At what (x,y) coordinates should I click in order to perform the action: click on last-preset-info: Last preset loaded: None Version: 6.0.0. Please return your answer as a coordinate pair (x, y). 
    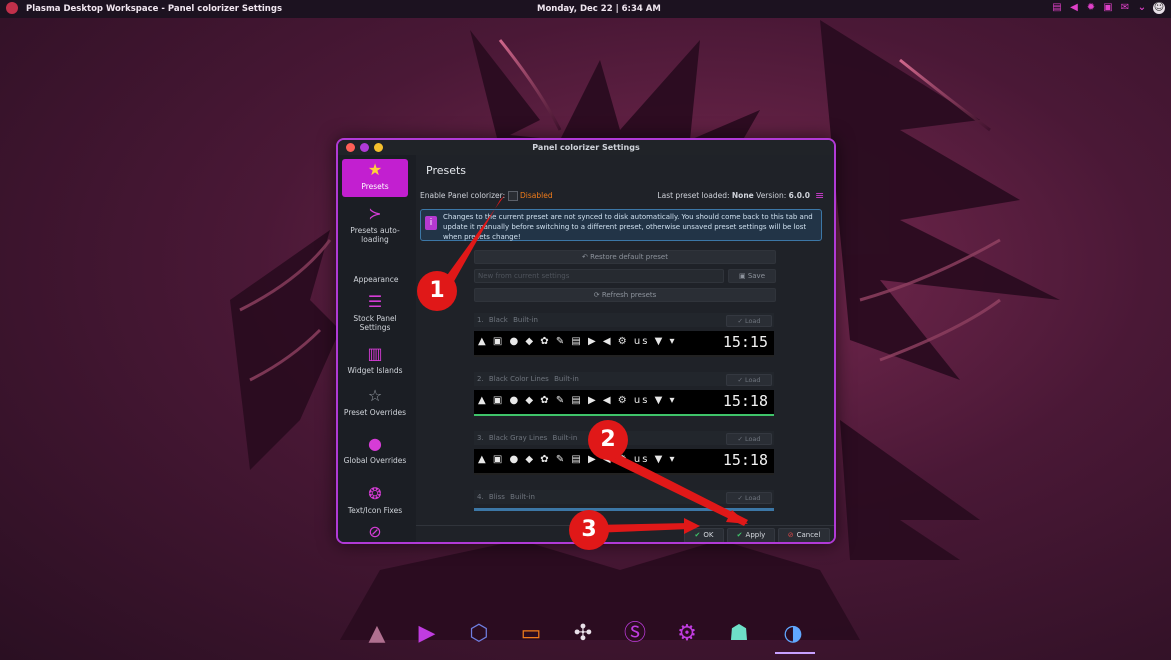
    Looking at the image, I should click on (733, 195).